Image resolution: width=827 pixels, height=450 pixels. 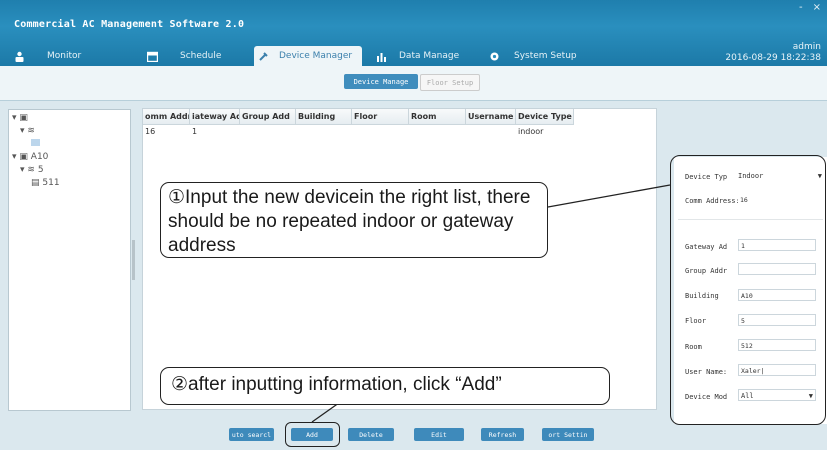 What do you see at coordinates (568, 434) in the screenshot?
I see `port-settings-button: ort Settin` at bounding box center [568, 434].